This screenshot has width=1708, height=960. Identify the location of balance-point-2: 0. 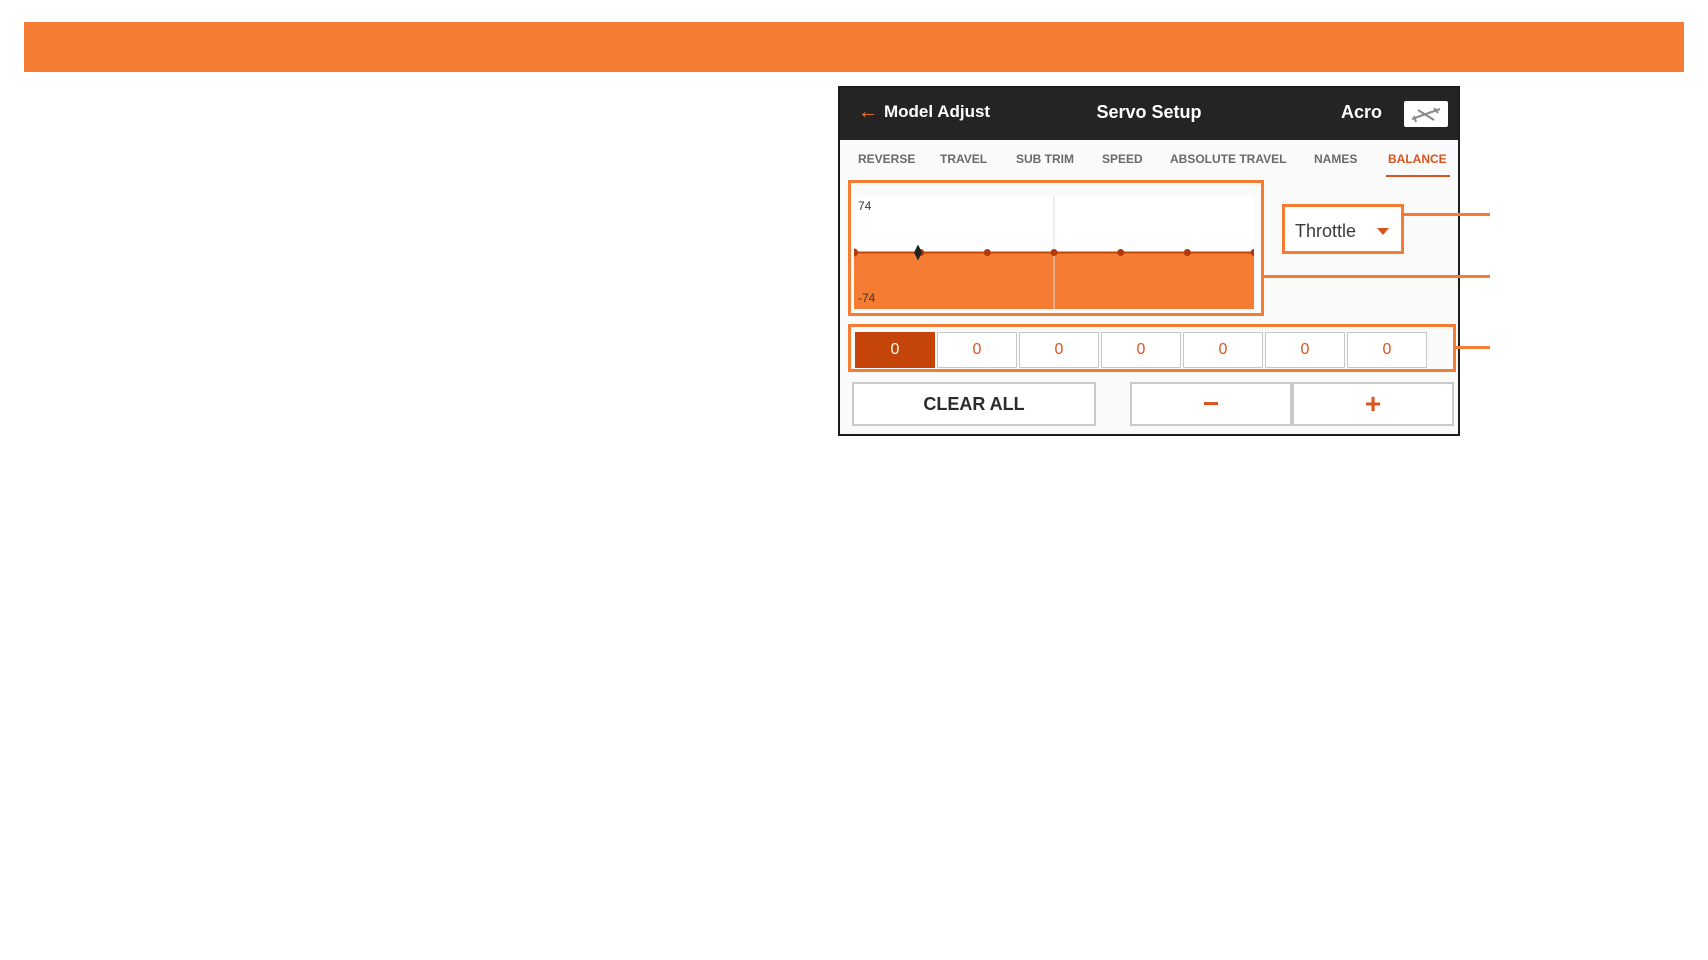
(977, 350).